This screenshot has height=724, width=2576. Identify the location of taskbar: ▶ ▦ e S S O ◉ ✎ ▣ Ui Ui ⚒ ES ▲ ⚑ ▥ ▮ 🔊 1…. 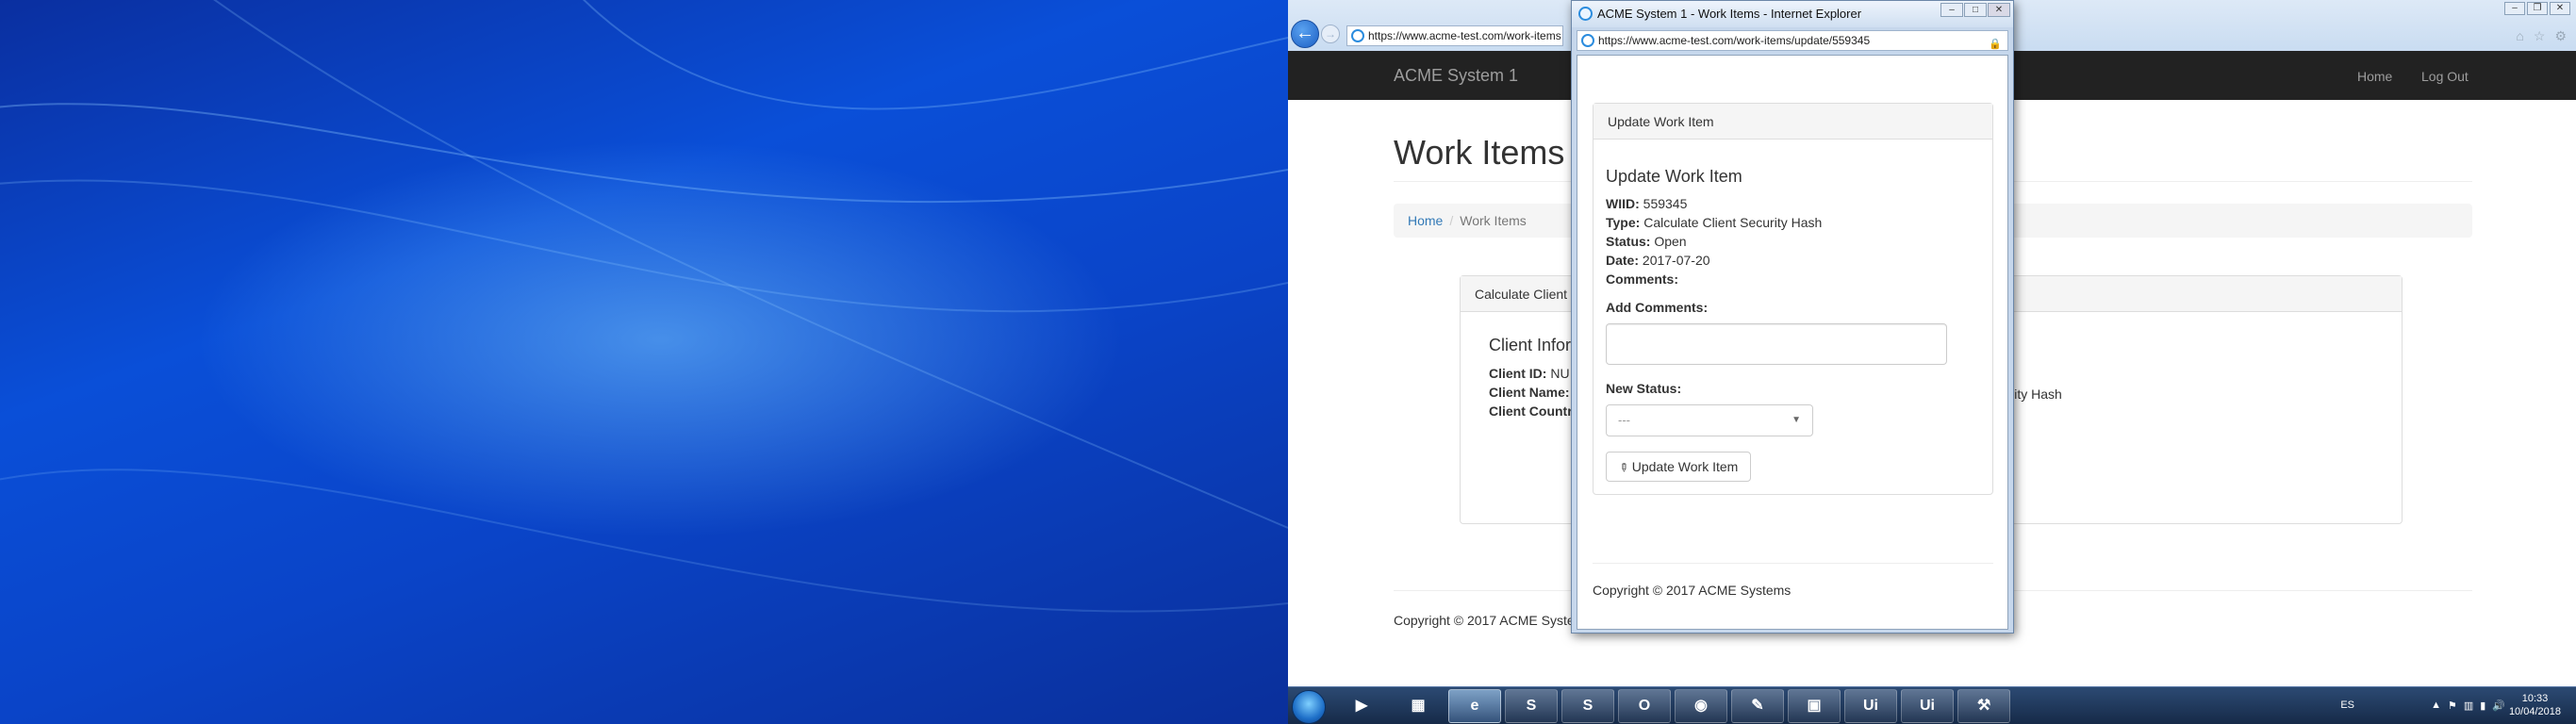
(1932, 705).